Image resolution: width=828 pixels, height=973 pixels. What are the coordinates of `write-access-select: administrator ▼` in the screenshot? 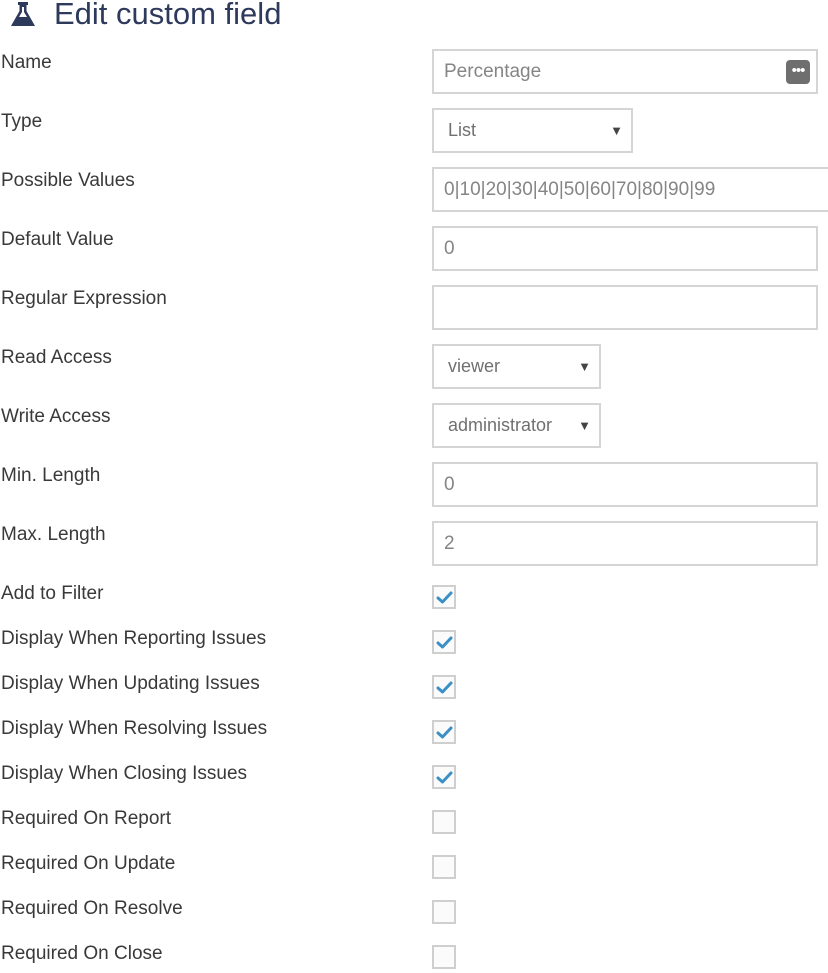 It's located at (516, 425).